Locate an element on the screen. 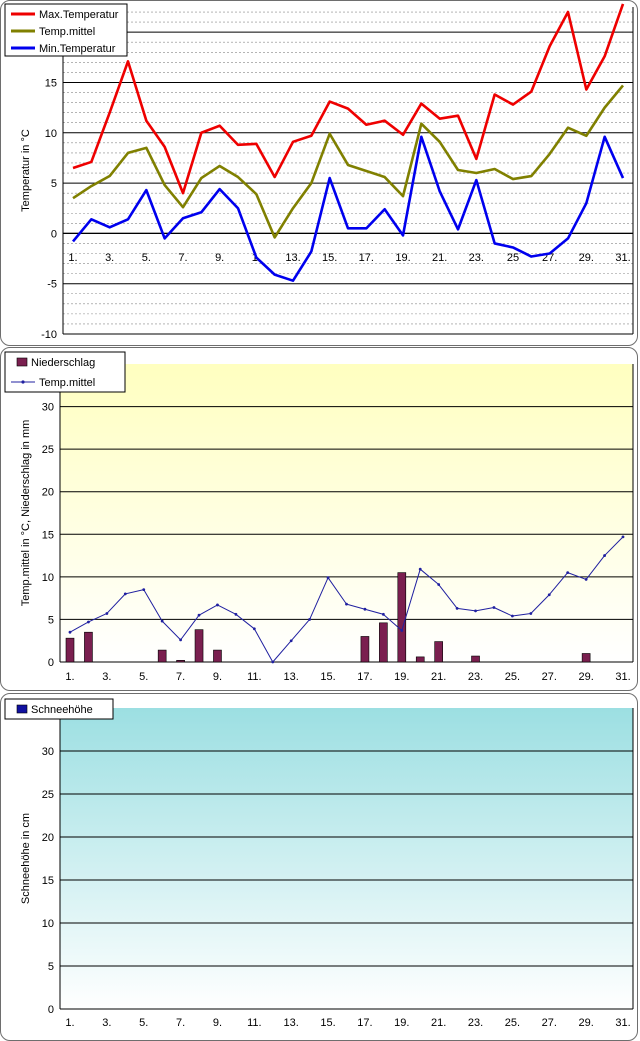 The width and height of the screenshot is (640, 1041). legend-label: Niederschlag is located at coordinates (63, 363).